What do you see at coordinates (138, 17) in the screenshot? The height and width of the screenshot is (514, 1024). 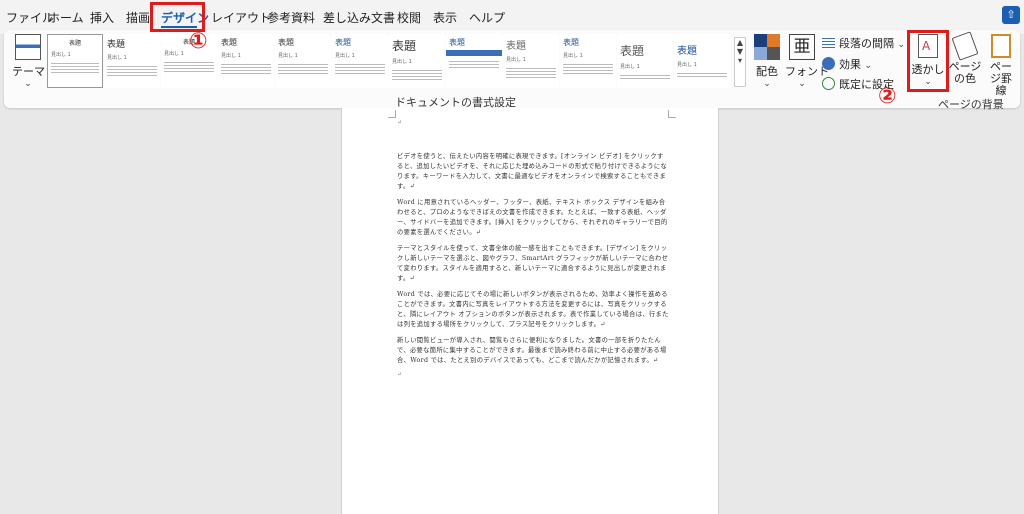 I see `menu-draw: 描画` at bounding box center [138, 17].